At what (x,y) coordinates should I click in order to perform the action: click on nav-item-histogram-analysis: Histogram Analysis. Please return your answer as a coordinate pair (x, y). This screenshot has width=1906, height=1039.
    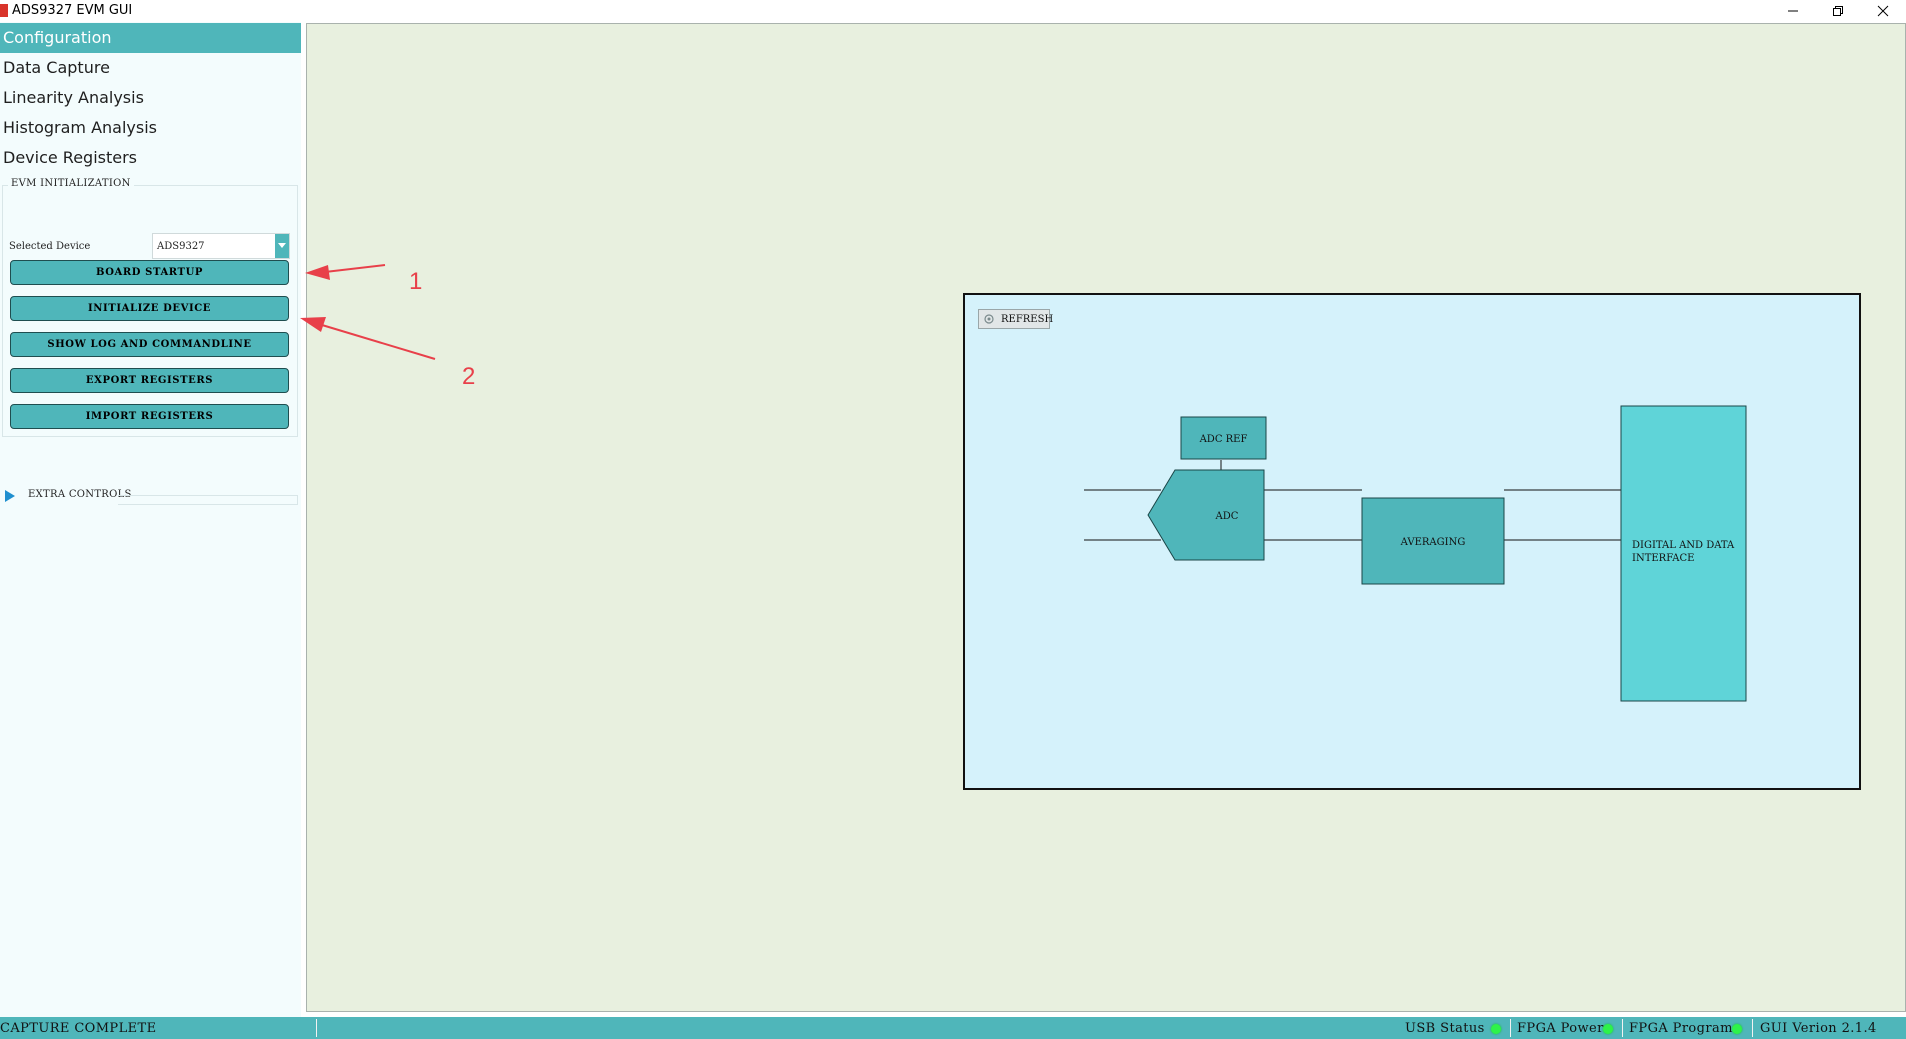
    Looking at the image, I should click on (150, 128).